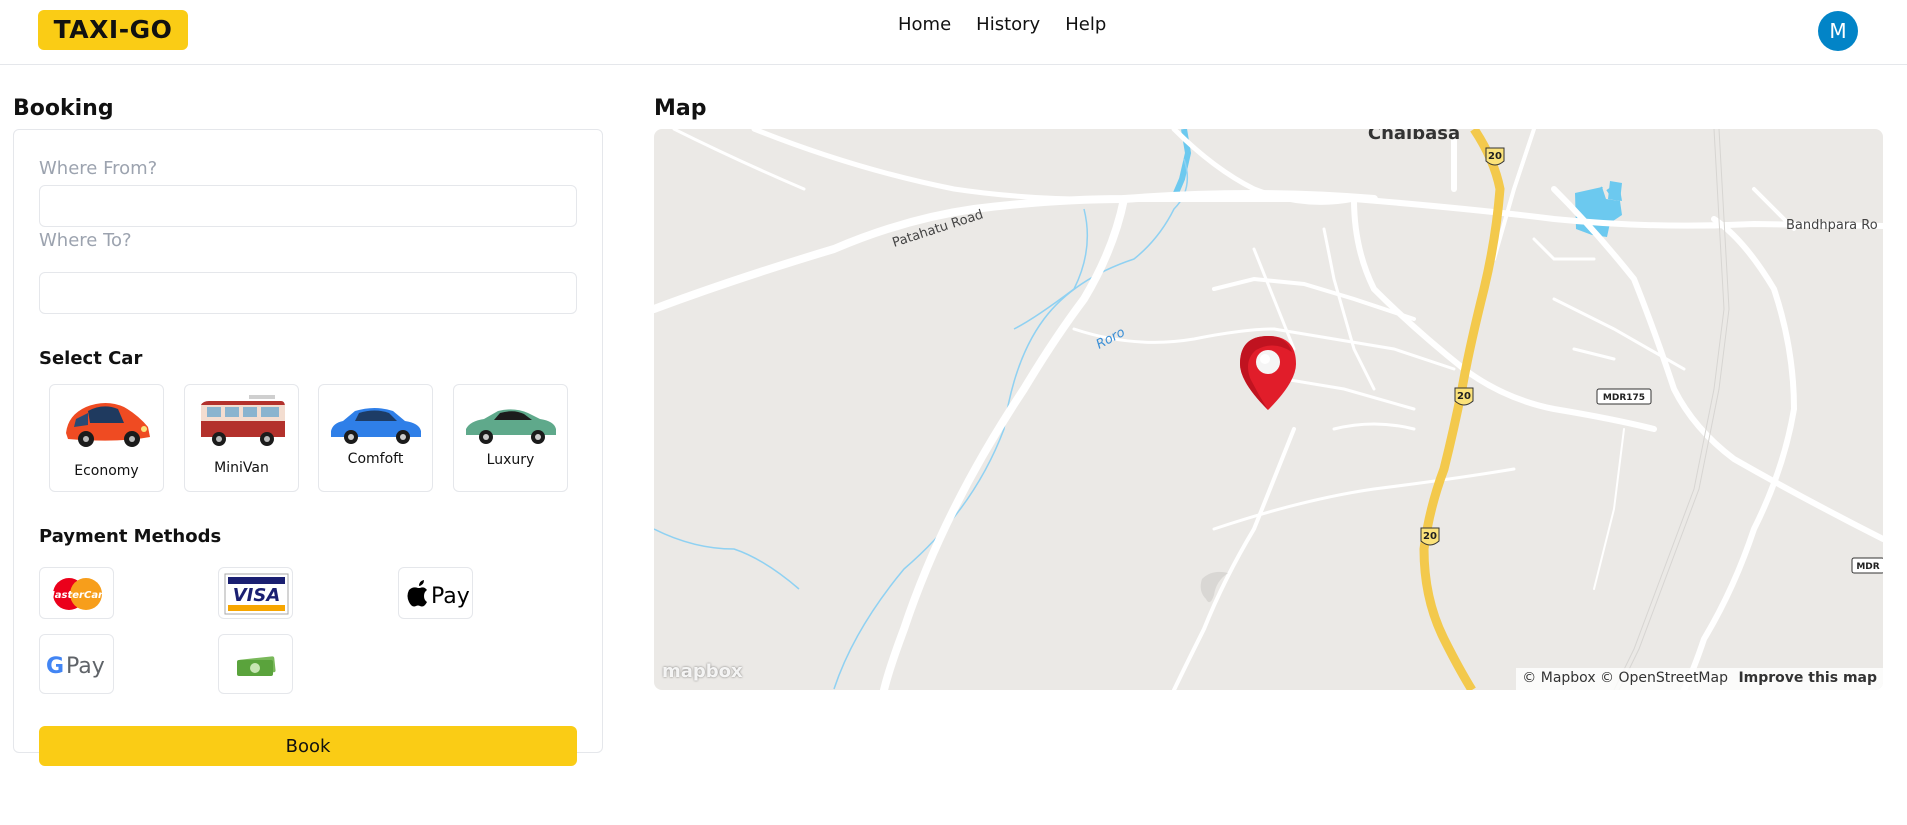  Describe the element at coordinates (1414, 136) in the screenshot. I see `city-label: Chaibasa` at that location.